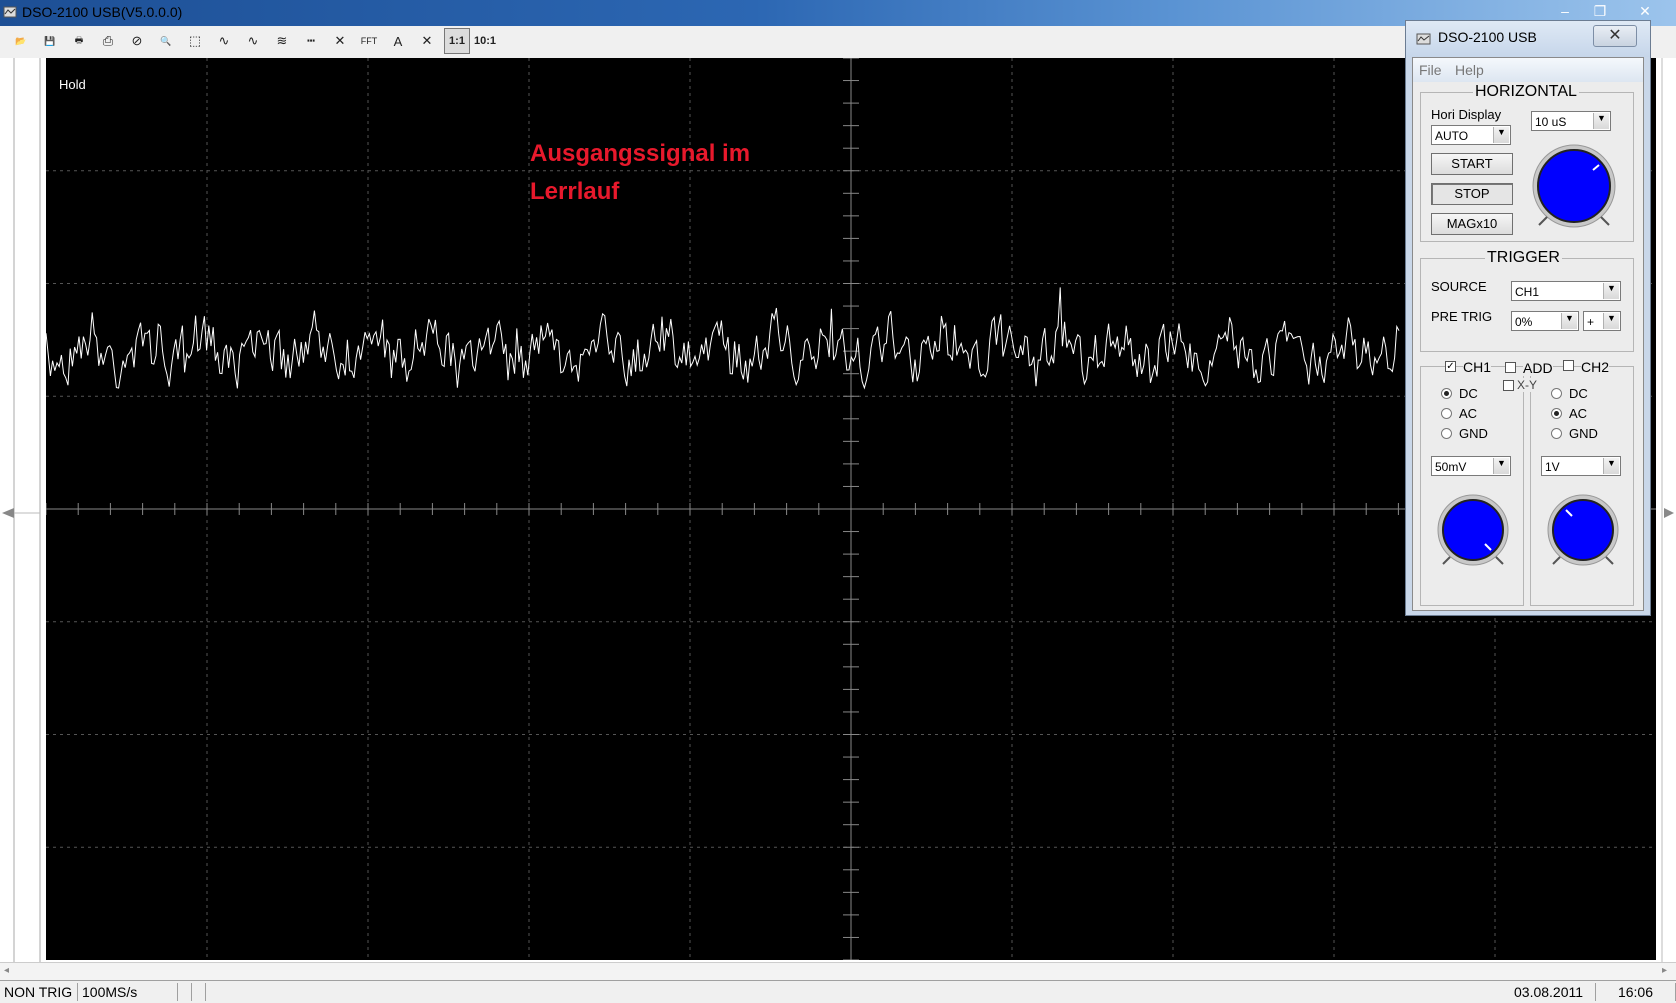 Image resolution: width=1676 pixels, height=1003 pixels. Describe the element at coordinates (1595, 367) in the screenshot. I see `ch2-label: CH2` at that location.